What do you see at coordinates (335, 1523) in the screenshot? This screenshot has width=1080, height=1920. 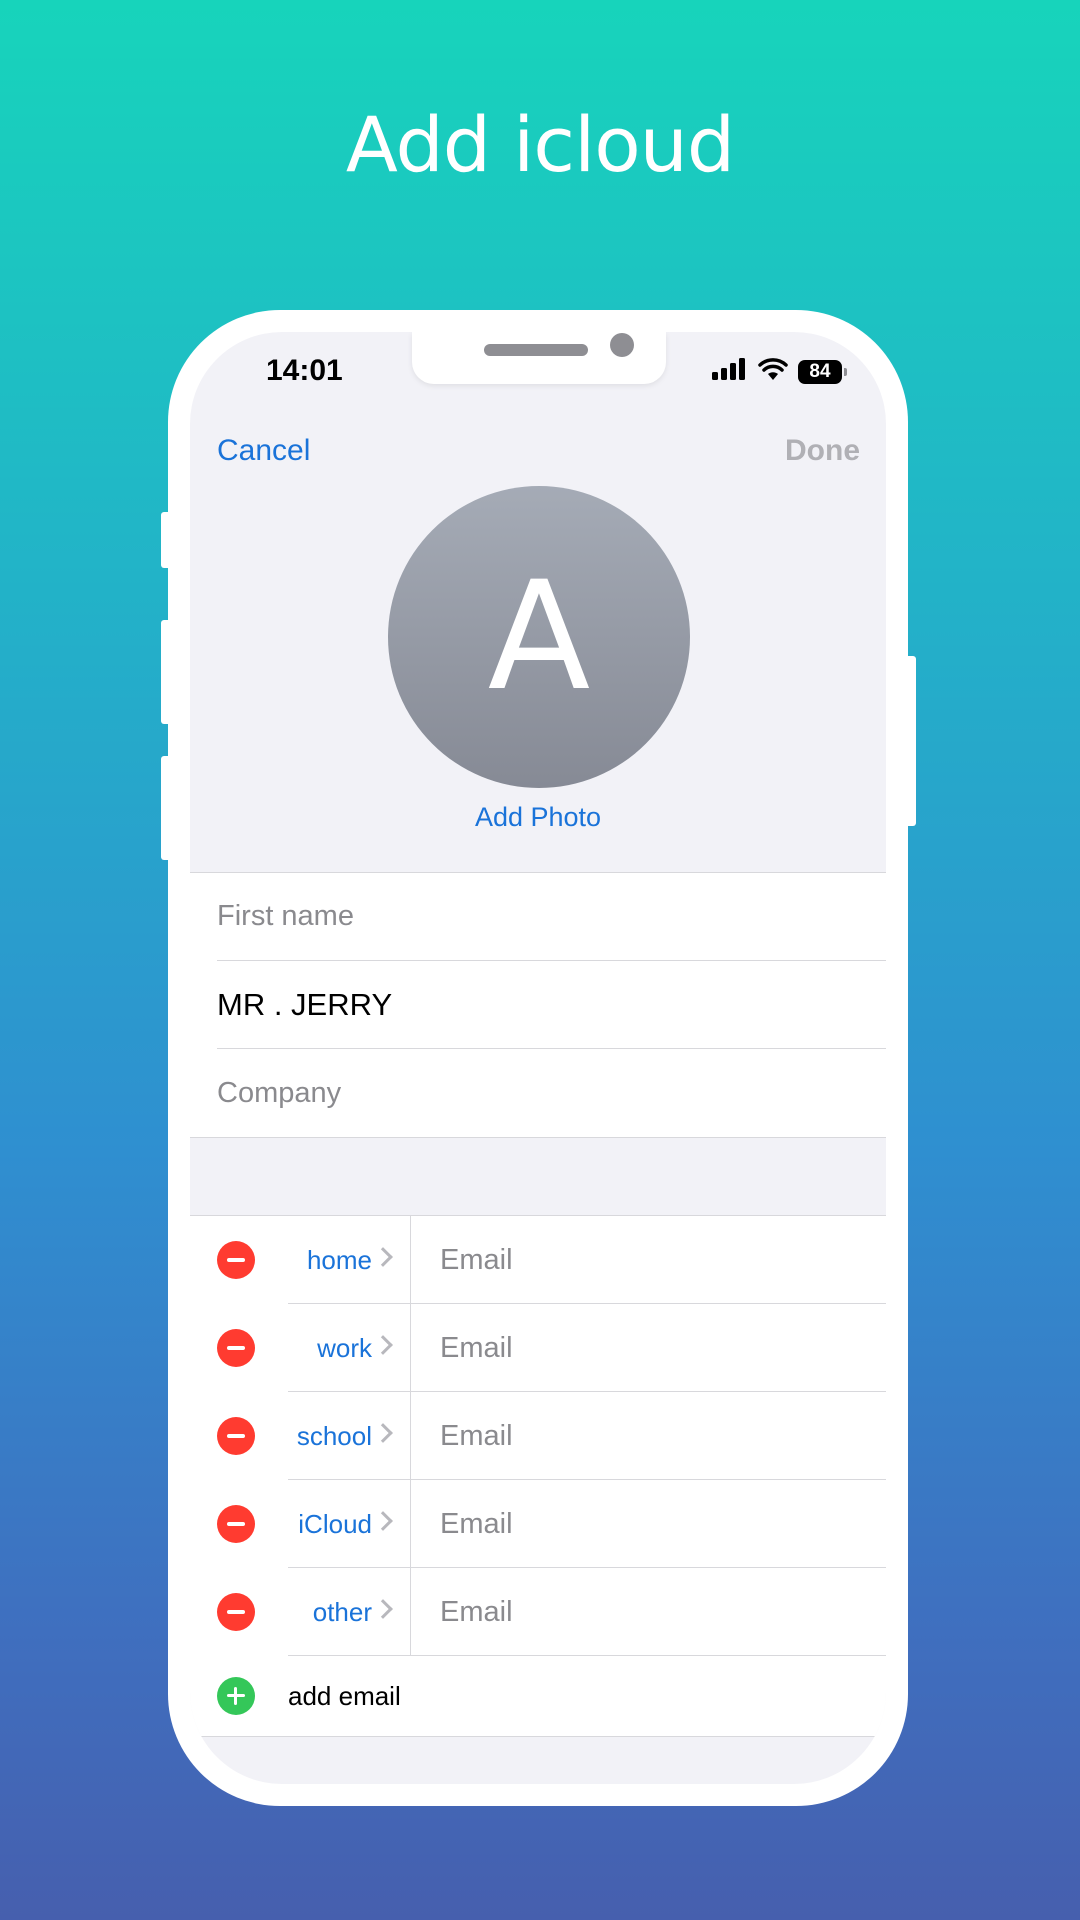 I see `email-label-text: iCloud` at bounding box center [335, 1523].